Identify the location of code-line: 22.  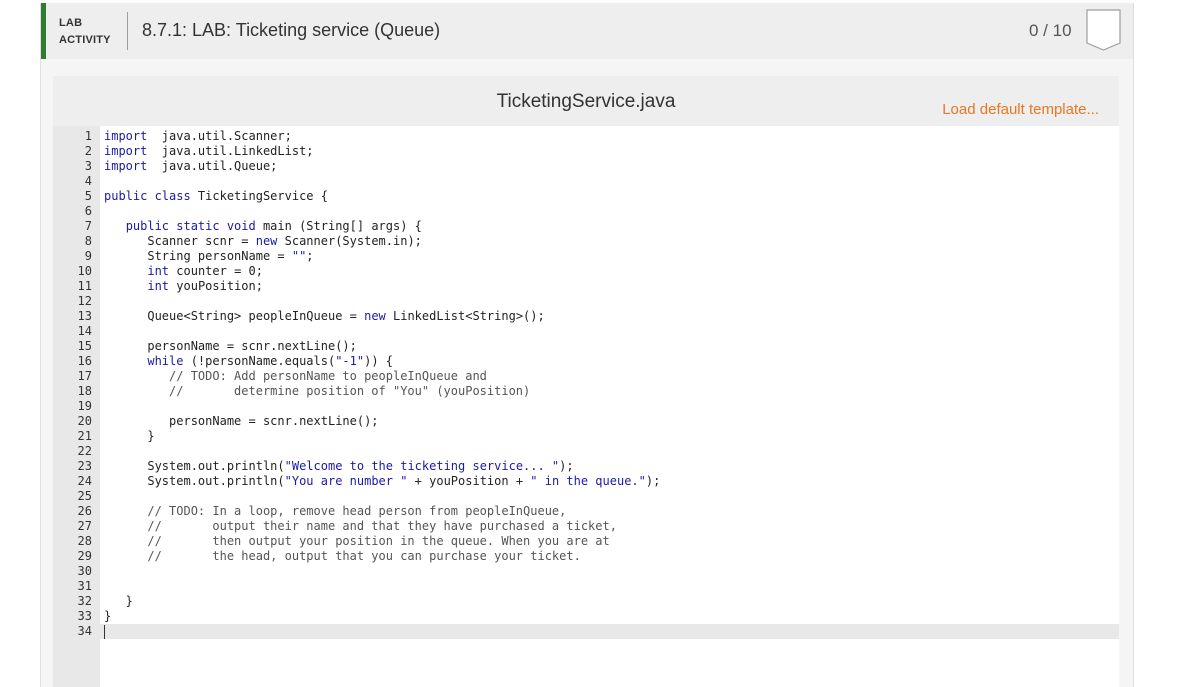
(586, 451).